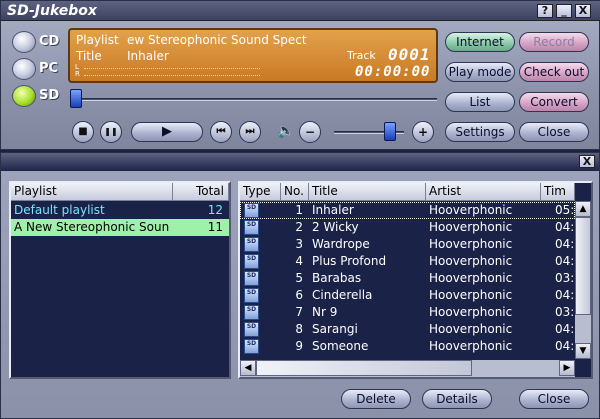  I want to click on track-row: SD 8 Sarangi Hooverphonic 04:, so click(407, 329).